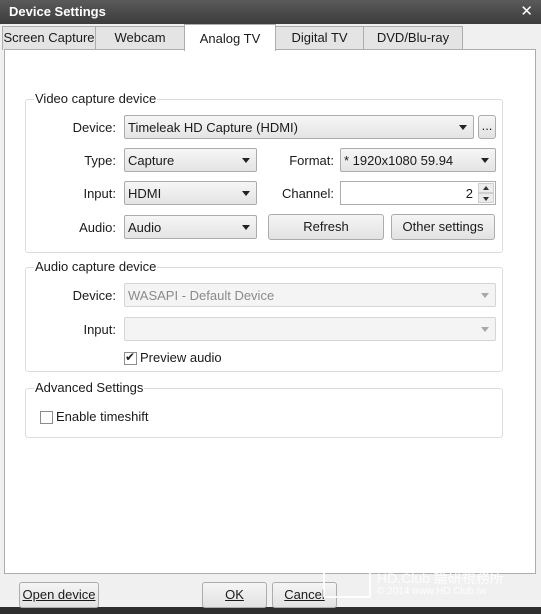  Describe the element at coordinates (49, 38) in the screenshot. I see `tab-screen-capture: Screen Capture` at that location.